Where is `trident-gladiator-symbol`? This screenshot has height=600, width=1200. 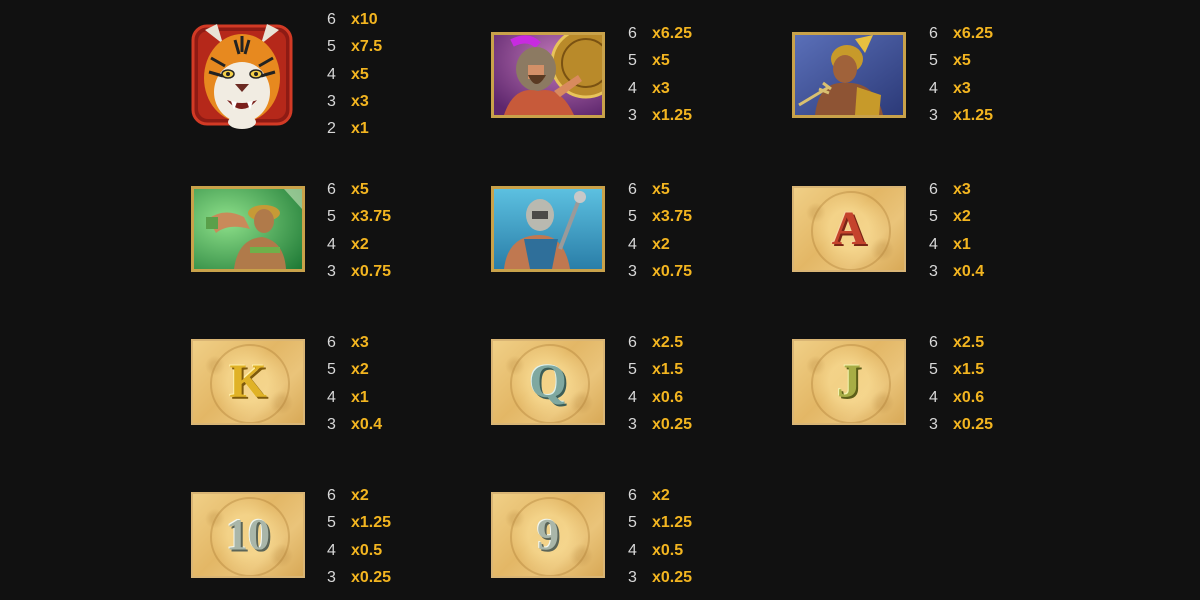 trident-gladiator-symbol is located at coordinates (849, 75).